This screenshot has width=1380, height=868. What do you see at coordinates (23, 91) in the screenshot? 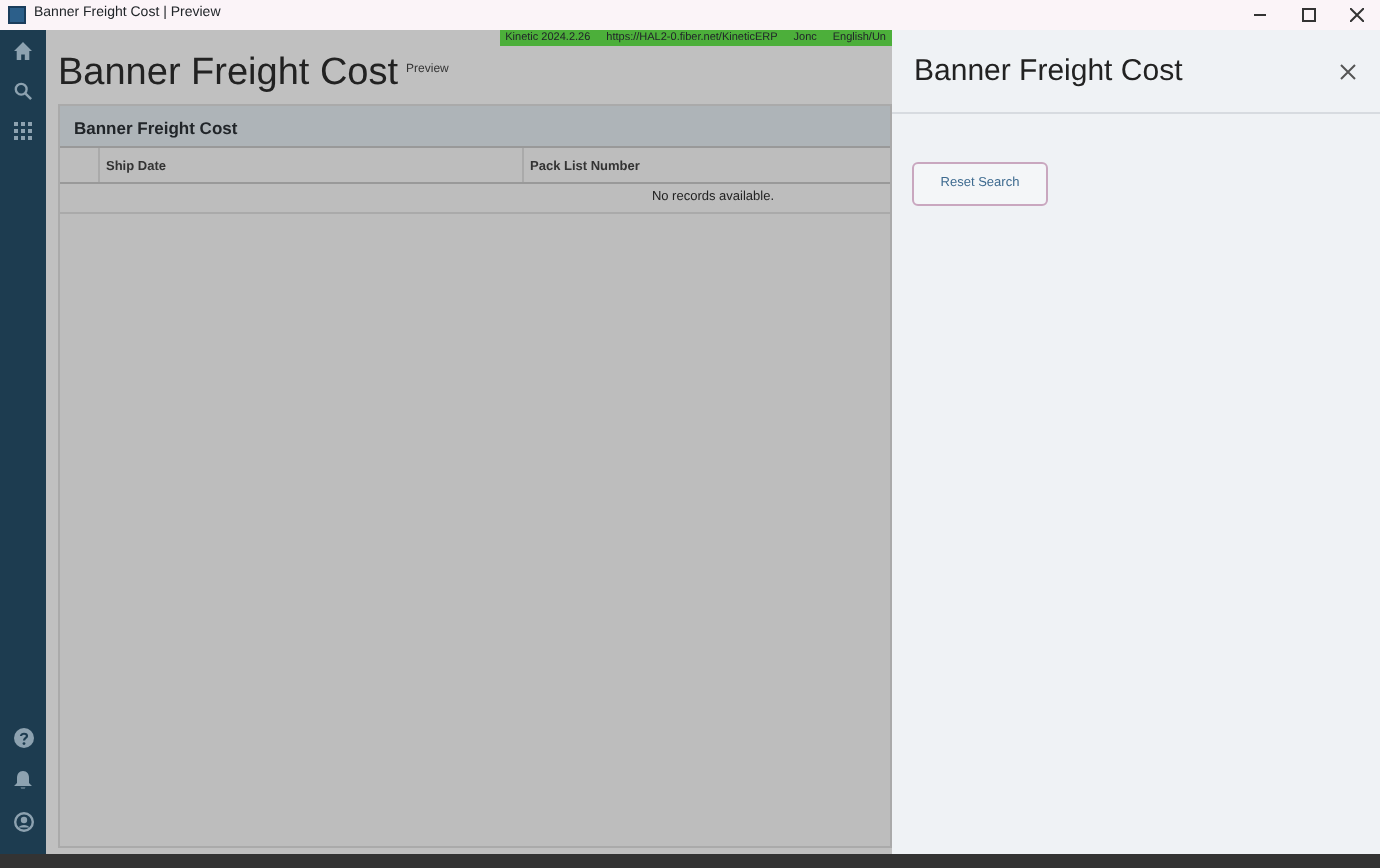
I see `search-icon` at bounding box center [23, 91].